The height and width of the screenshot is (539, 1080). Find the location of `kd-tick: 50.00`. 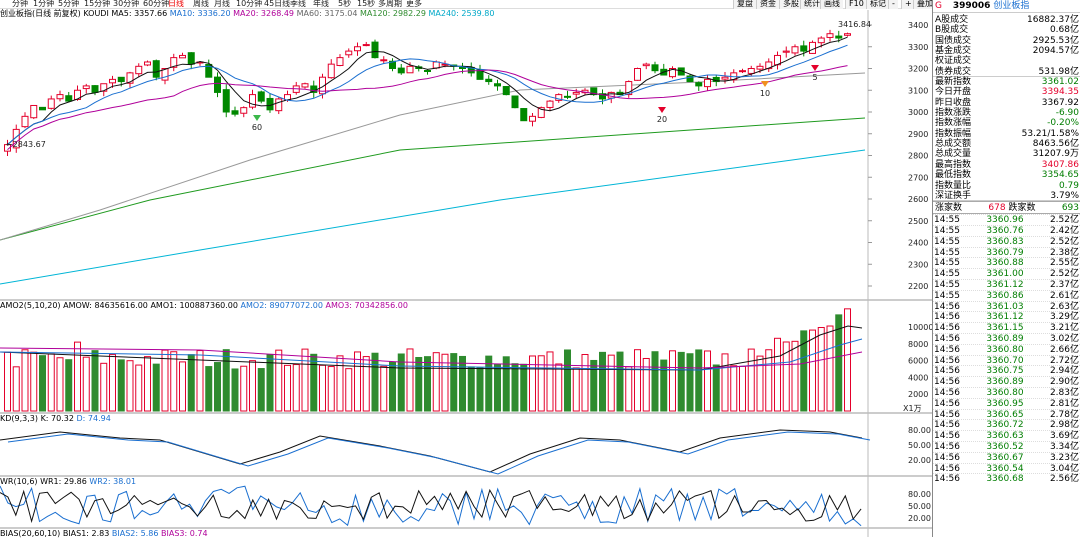

kd-tick: 50.00 is located at coordinates (919, 445).